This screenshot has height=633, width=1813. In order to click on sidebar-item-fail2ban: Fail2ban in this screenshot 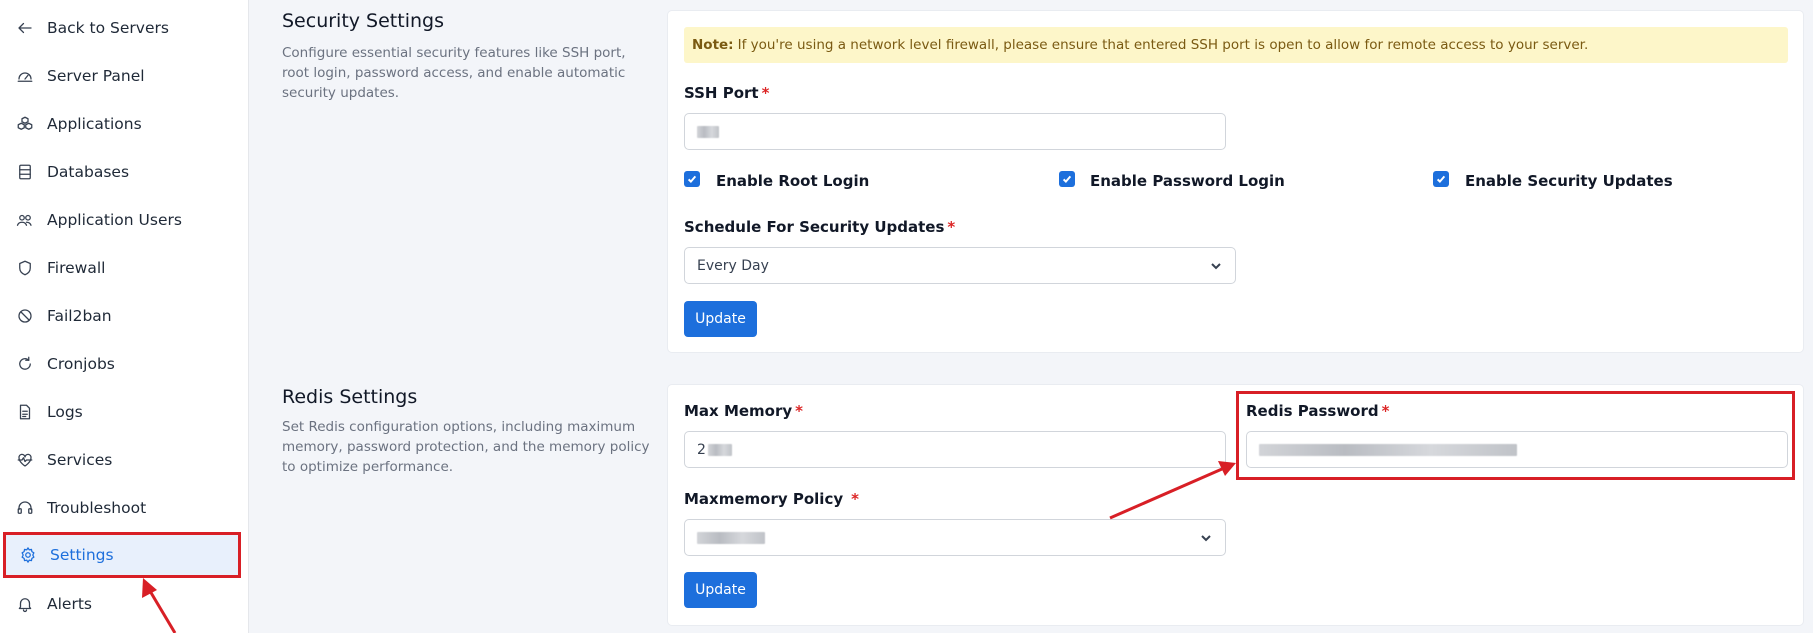, I will do `click(124, 316)`.